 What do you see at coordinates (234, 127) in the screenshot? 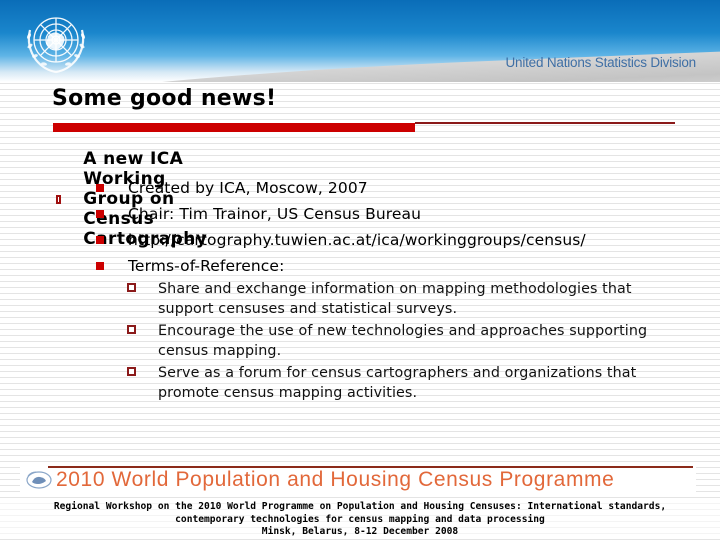
I see `title-underline-bar` at bounding box center [234, 127].